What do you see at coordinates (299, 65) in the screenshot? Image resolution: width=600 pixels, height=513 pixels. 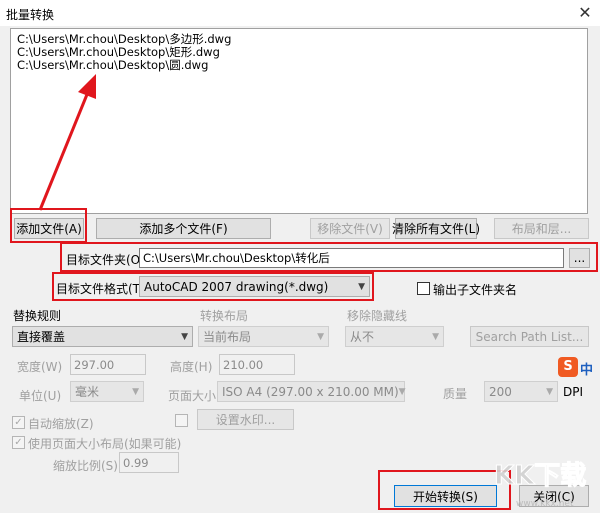 I see `list-item: C:\Users\Mr.chou\Desktop\圆.dwg` at bounding box center [299, 65].